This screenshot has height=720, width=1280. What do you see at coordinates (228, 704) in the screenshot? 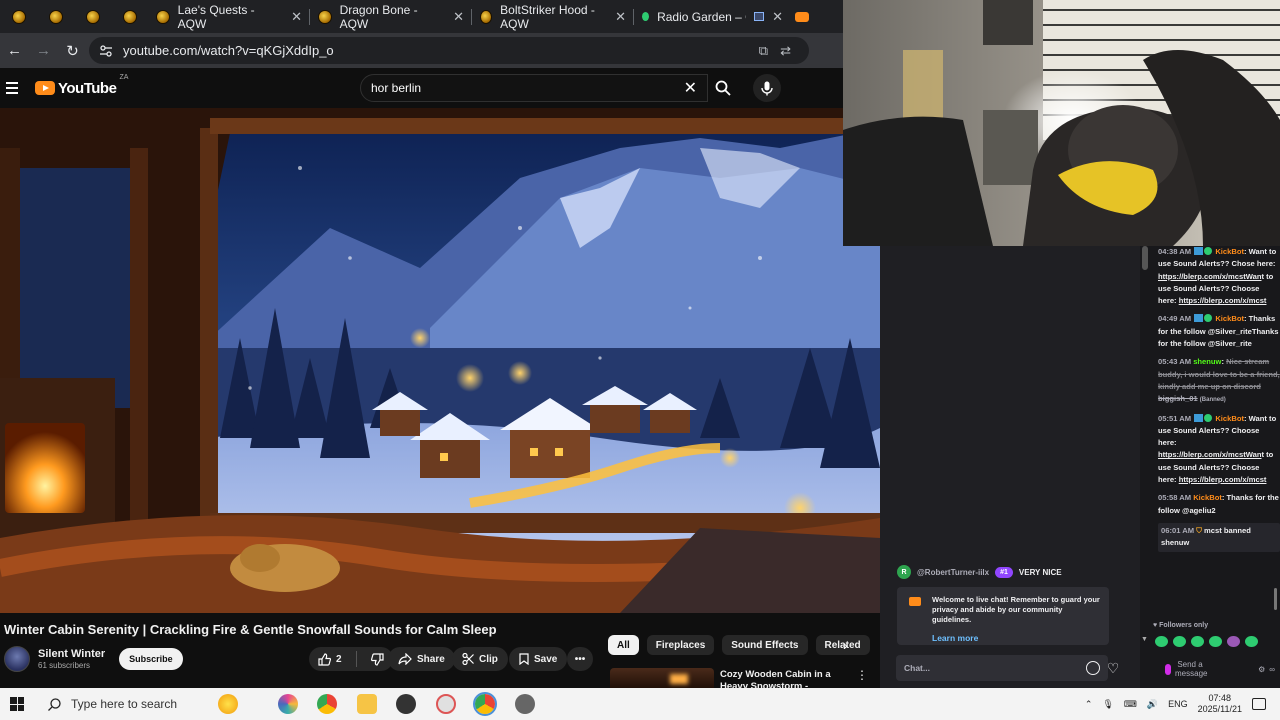
I see `sparkles-icon` at bounding box center [228, 704].